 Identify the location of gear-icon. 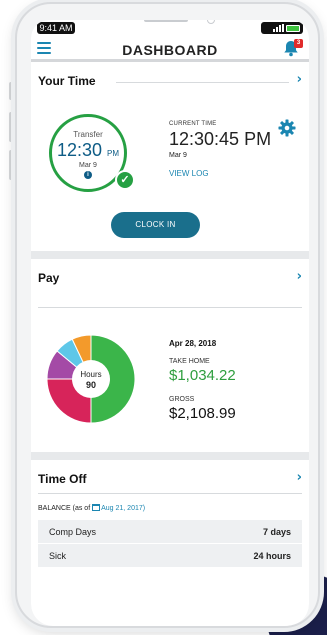
(287, 128).